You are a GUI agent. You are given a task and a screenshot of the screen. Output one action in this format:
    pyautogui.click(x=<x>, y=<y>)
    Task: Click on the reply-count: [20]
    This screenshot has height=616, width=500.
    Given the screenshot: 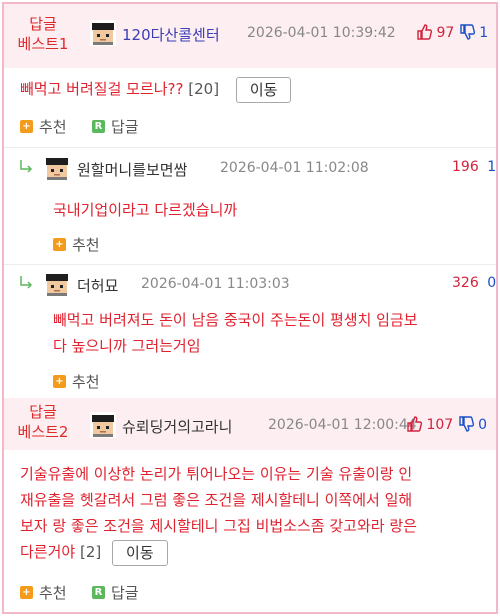 What is the action you would take?
    pyautogui.click(x=204, y=89)
    